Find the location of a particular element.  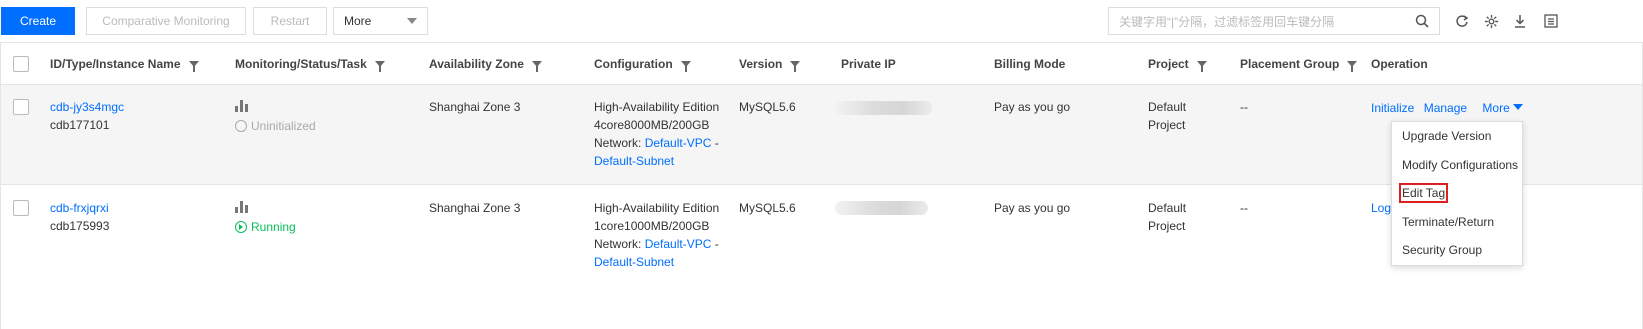

search-input: 关键字用“|”分隔，过滤标签用回车键分隔 is located at coordinates (1274, 21).